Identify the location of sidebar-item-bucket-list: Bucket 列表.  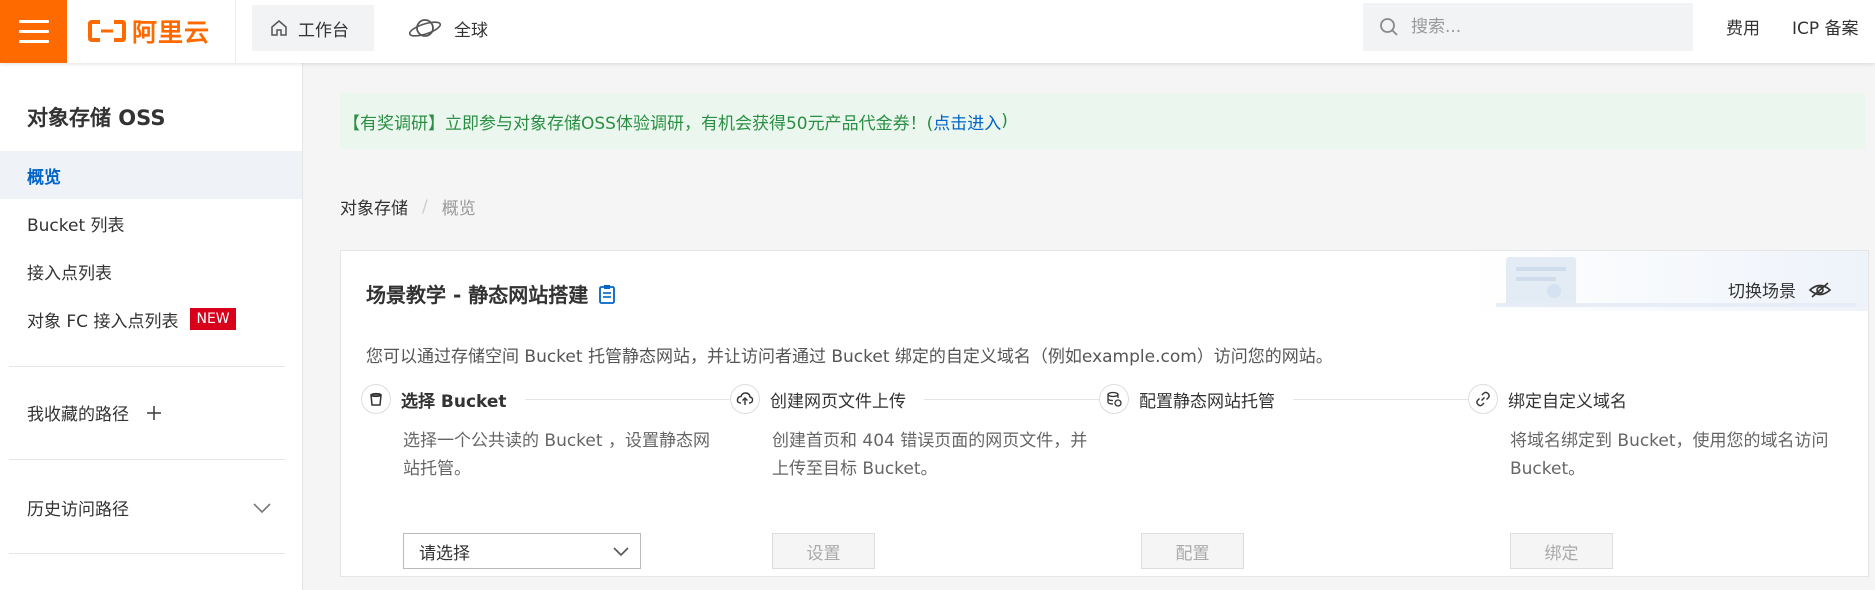
(151, 223).